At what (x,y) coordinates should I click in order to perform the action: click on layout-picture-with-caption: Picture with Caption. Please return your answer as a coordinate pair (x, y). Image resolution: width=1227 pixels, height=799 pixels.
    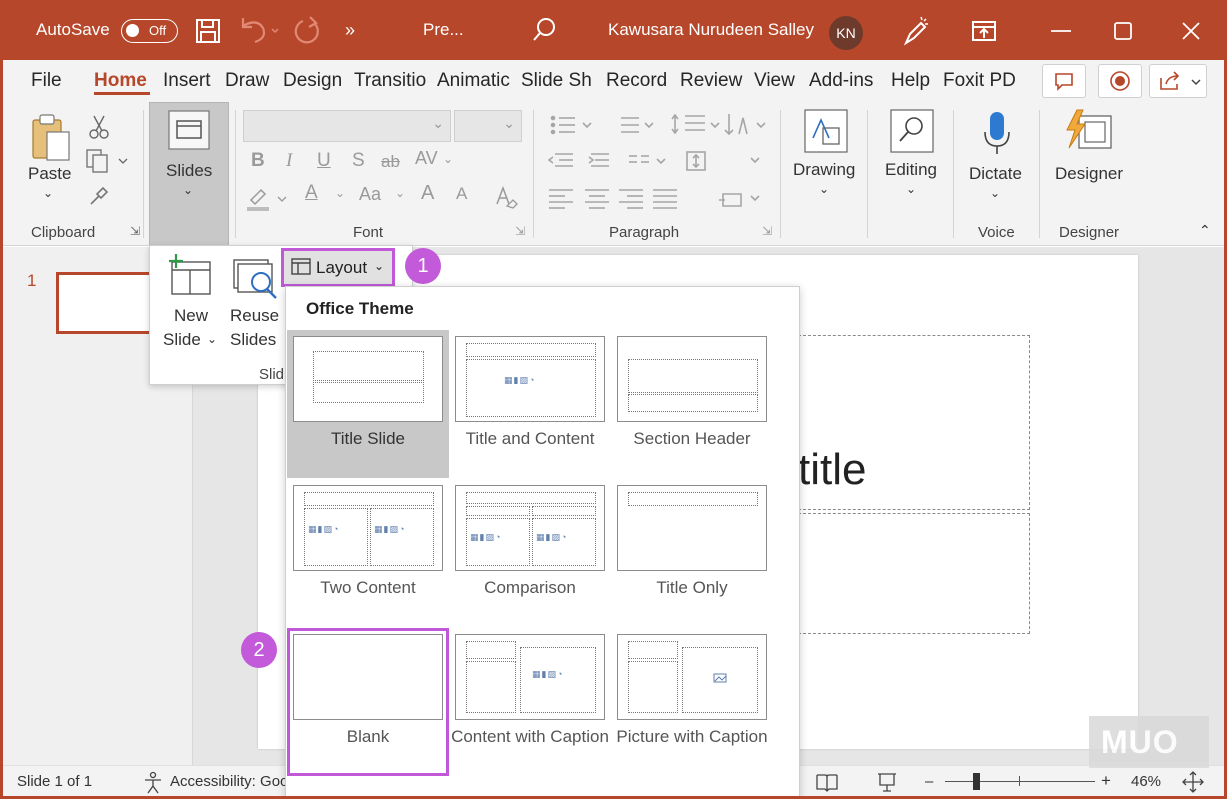
    Looking at the image, I should click on (692, 702).